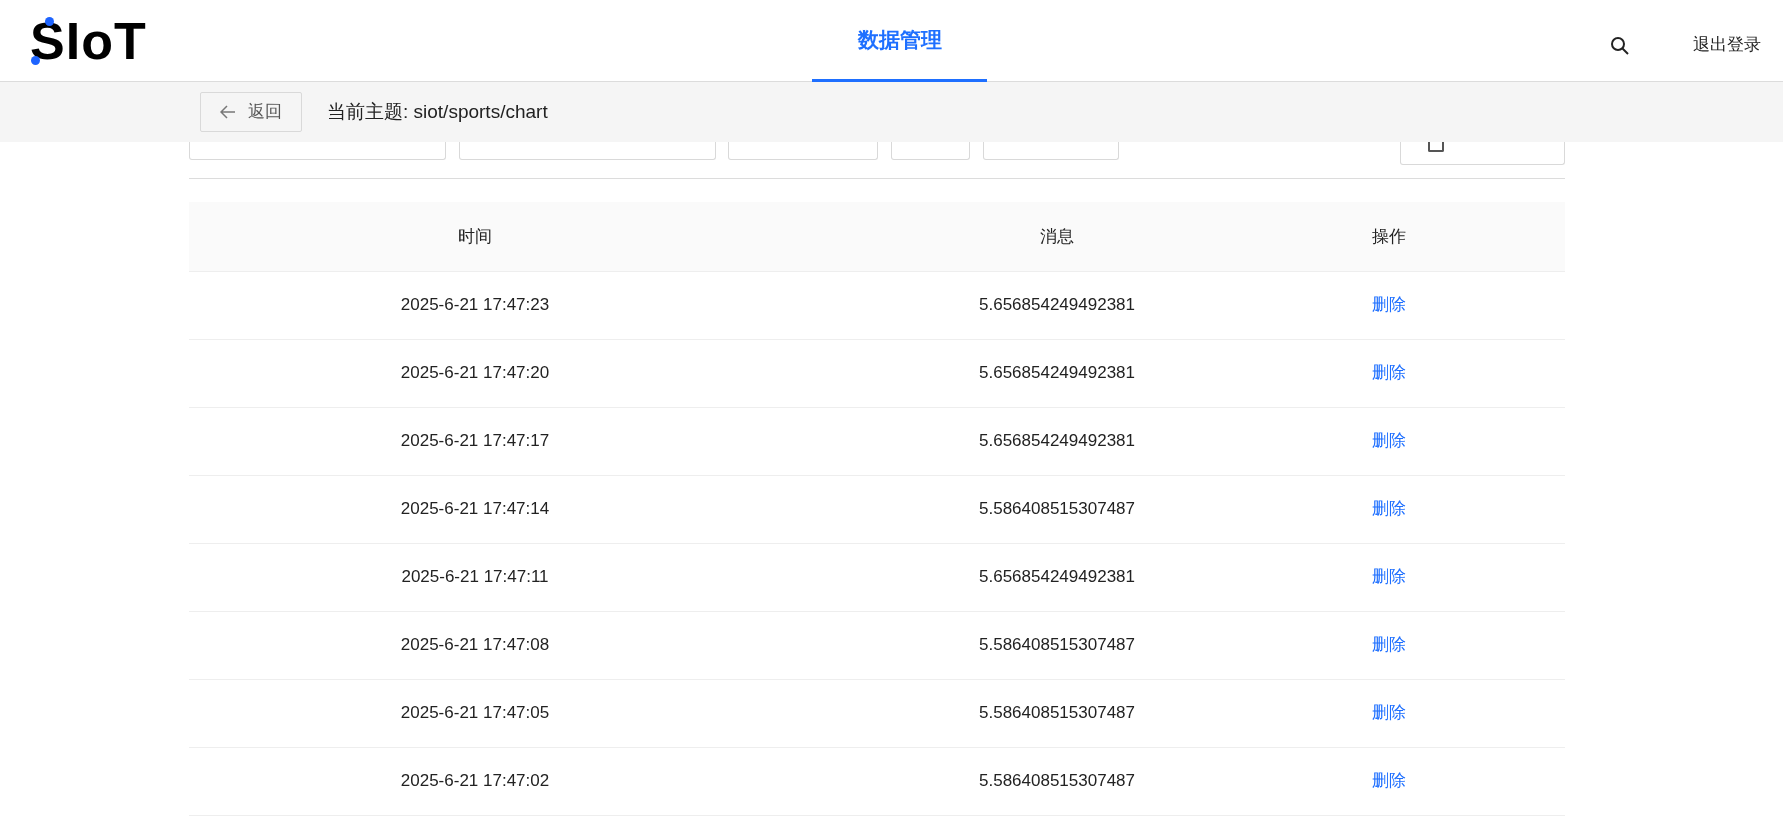 This screenshot has height=831, width=1783. What do you see at coordinates (228, 112) in the screenshot?
I see `back-arrow-icon` at bounding box center [228, 112].